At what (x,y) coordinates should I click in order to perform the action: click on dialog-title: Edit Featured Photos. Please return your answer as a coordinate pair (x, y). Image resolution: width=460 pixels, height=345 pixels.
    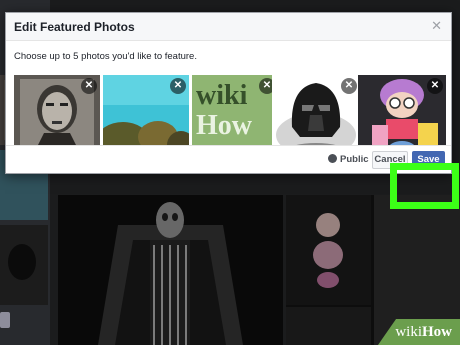
    Looking at the image, I should click on (74, 27).